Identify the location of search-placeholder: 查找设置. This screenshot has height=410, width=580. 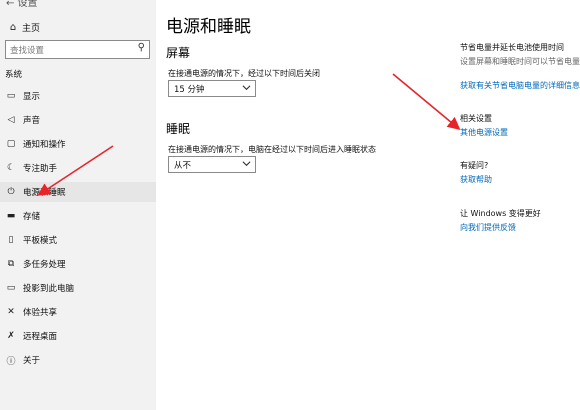
(27, 51).